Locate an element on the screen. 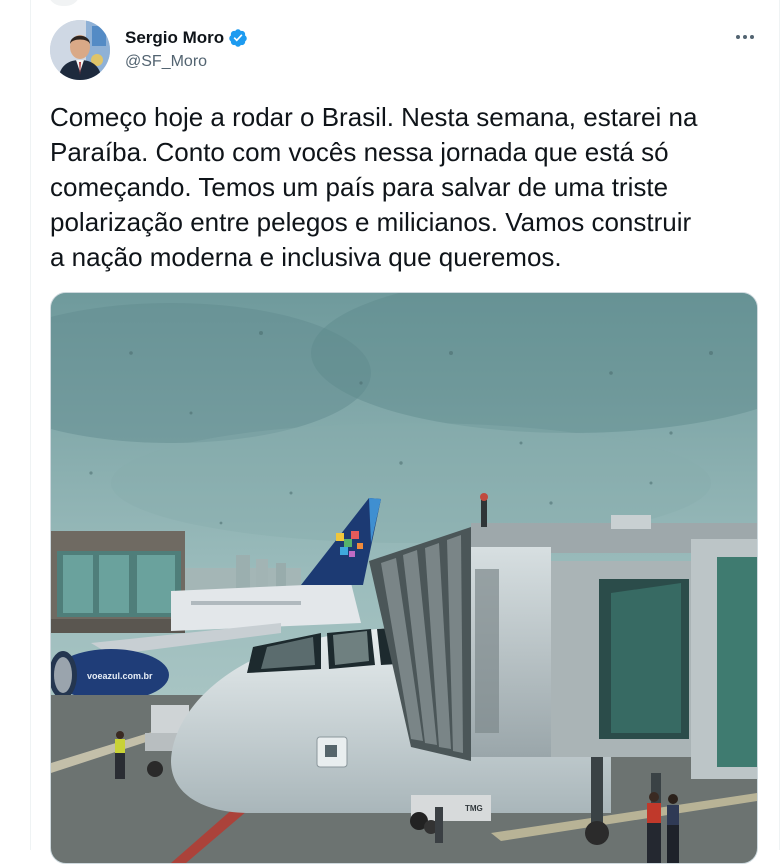  author-row: Sergio Moro is located at coordinates (186, 38).